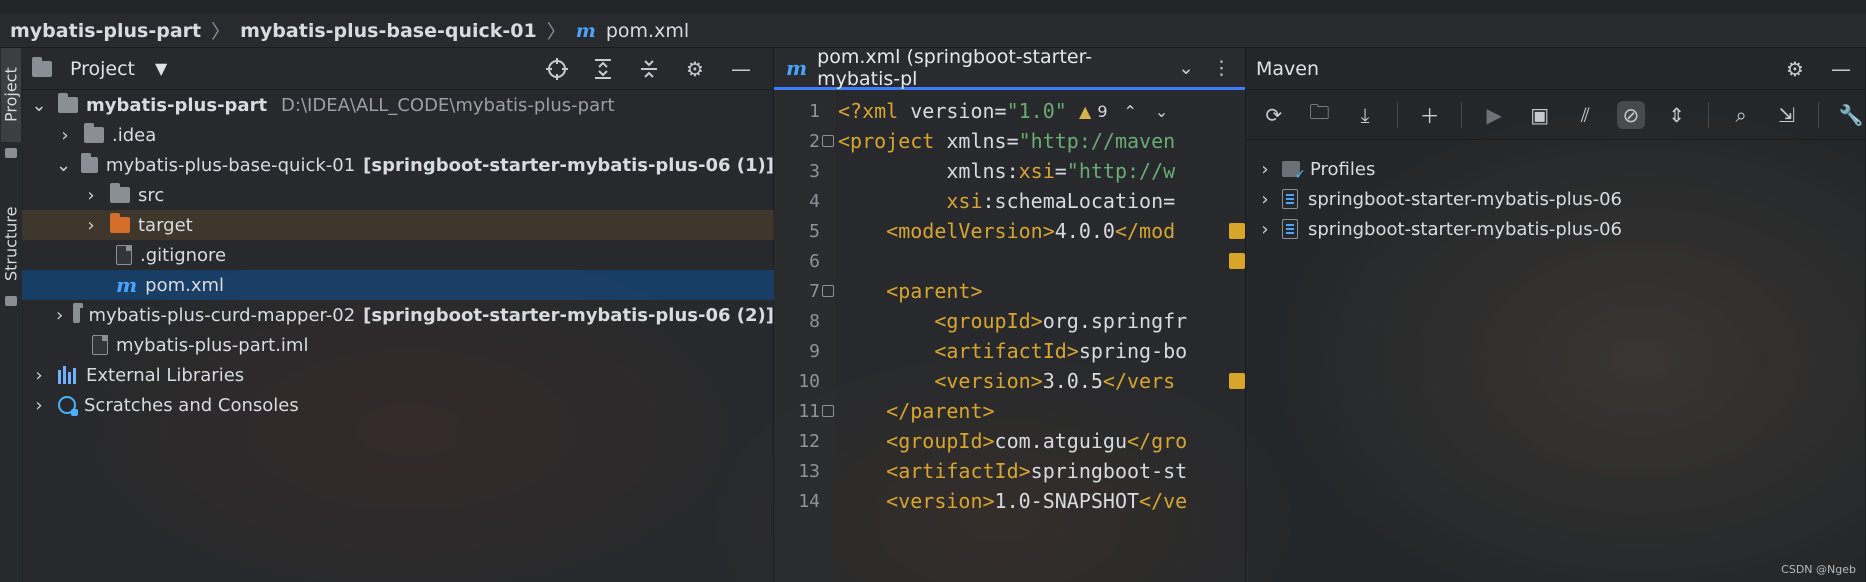 The height and width of the screenshot is (582, 1866). I want to click on wrench-icon: 🔧, so click(1851, 115).